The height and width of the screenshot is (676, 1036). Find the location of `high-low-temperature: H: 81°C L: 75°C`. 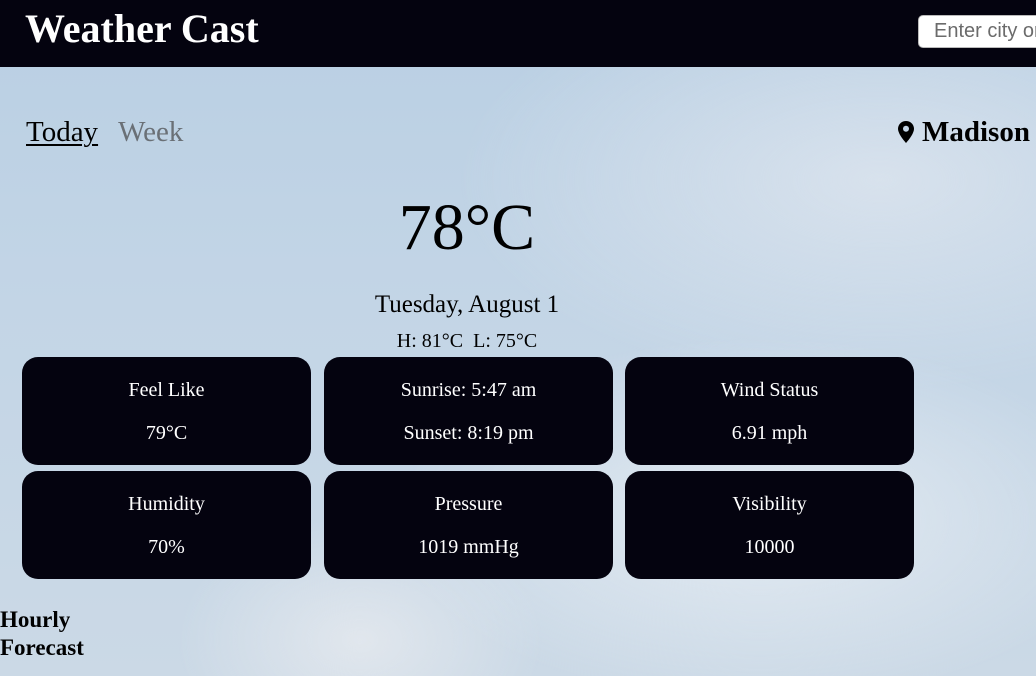

high-low-temperature: H: 81°C L: 75°C is located at coordinates (467, 341).